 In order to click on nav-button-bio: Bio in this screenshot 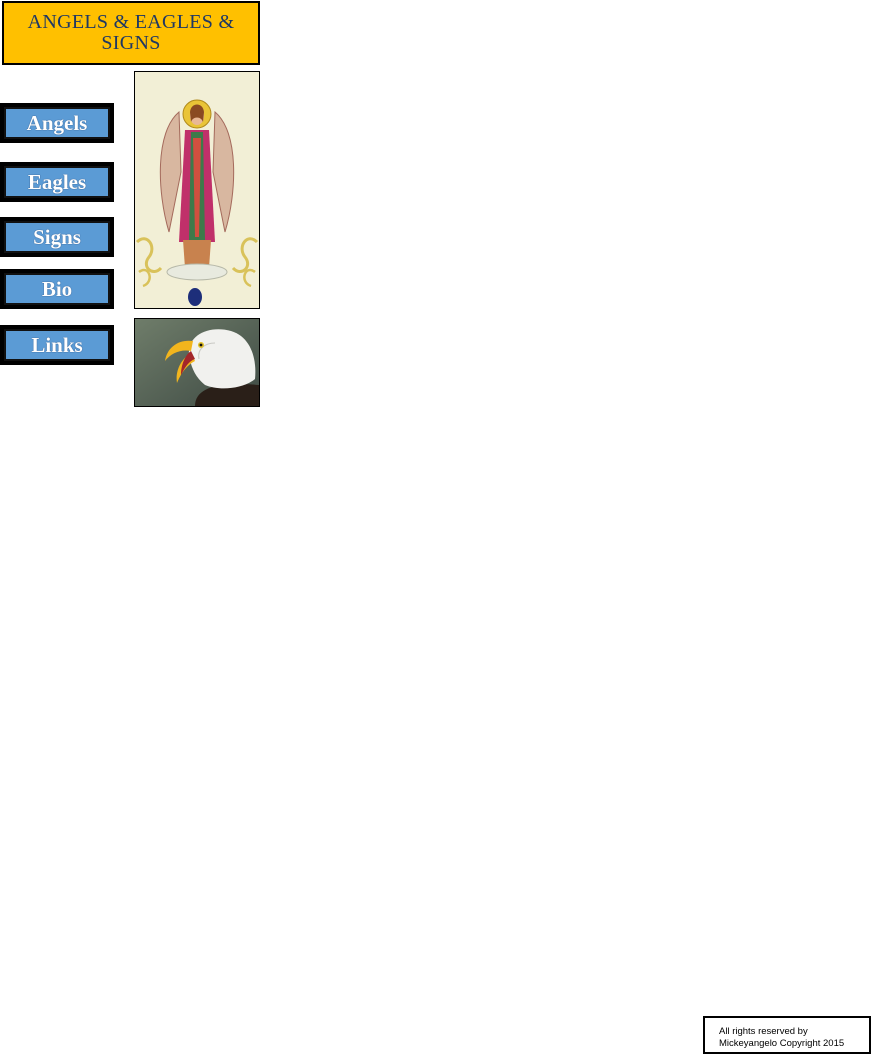, I will do `click(57, 289)`.